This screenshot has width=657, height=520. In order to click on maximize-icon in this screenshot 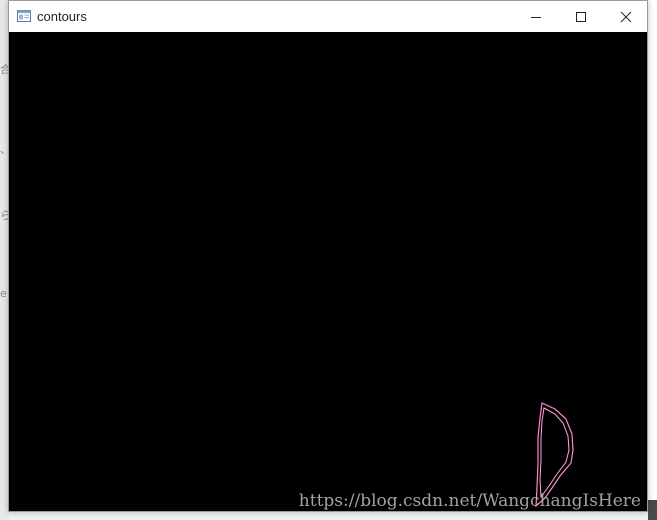, I will do `click(581, 16)`.